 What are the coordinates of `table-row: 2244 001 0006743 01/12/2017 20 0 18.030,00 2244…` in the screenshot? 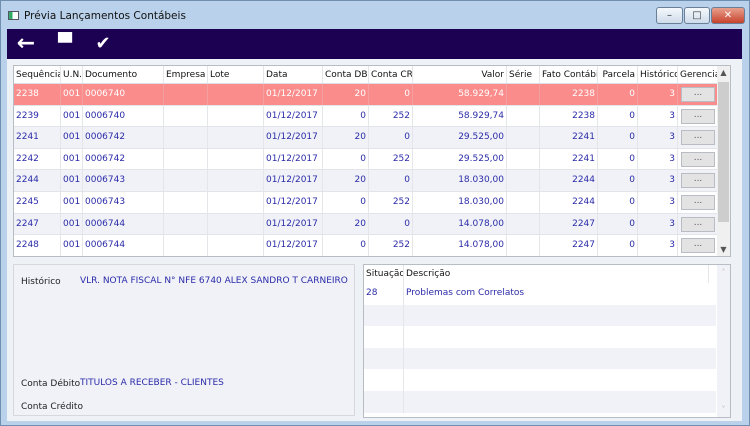 It's located at (366, 181).